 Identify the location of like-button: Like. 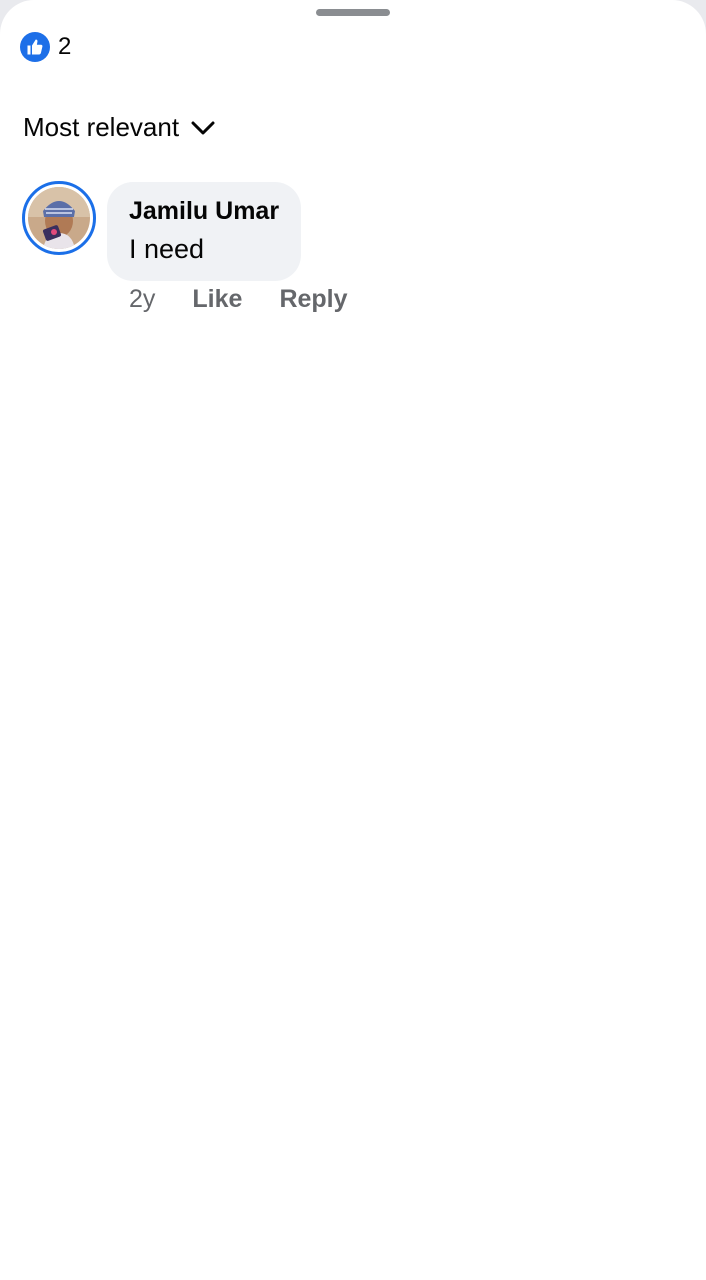
(217, 299).